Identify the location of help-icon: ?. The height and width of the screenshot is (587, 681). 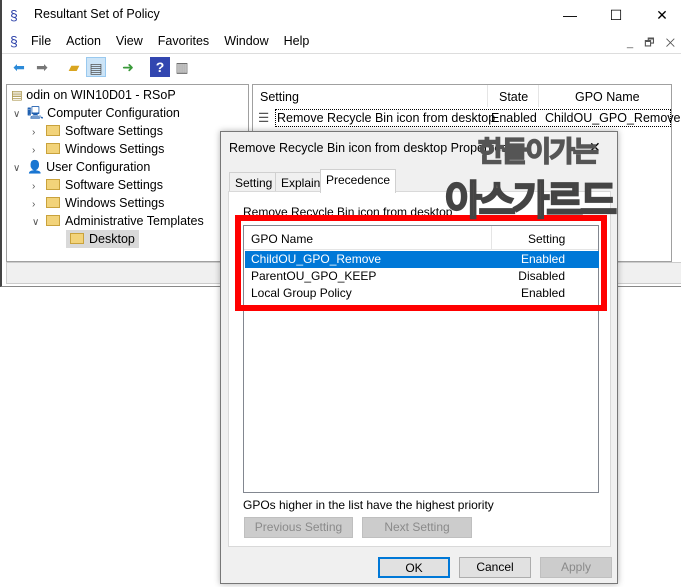
(160, 67).